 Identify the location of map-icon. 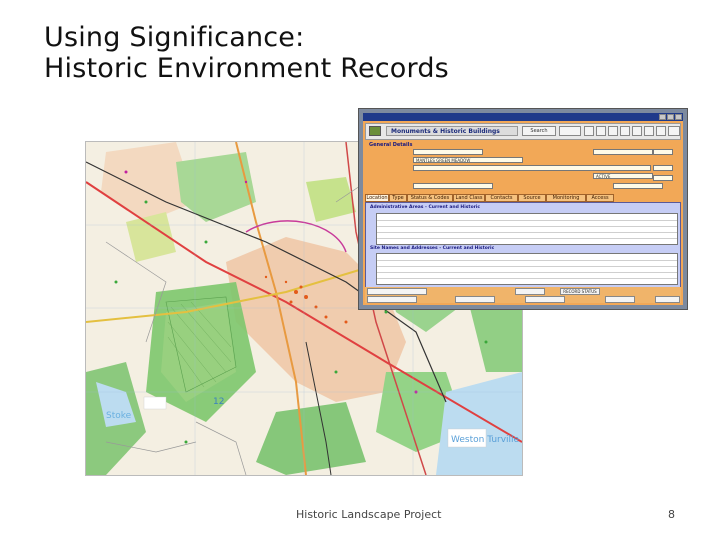
(663, 178).